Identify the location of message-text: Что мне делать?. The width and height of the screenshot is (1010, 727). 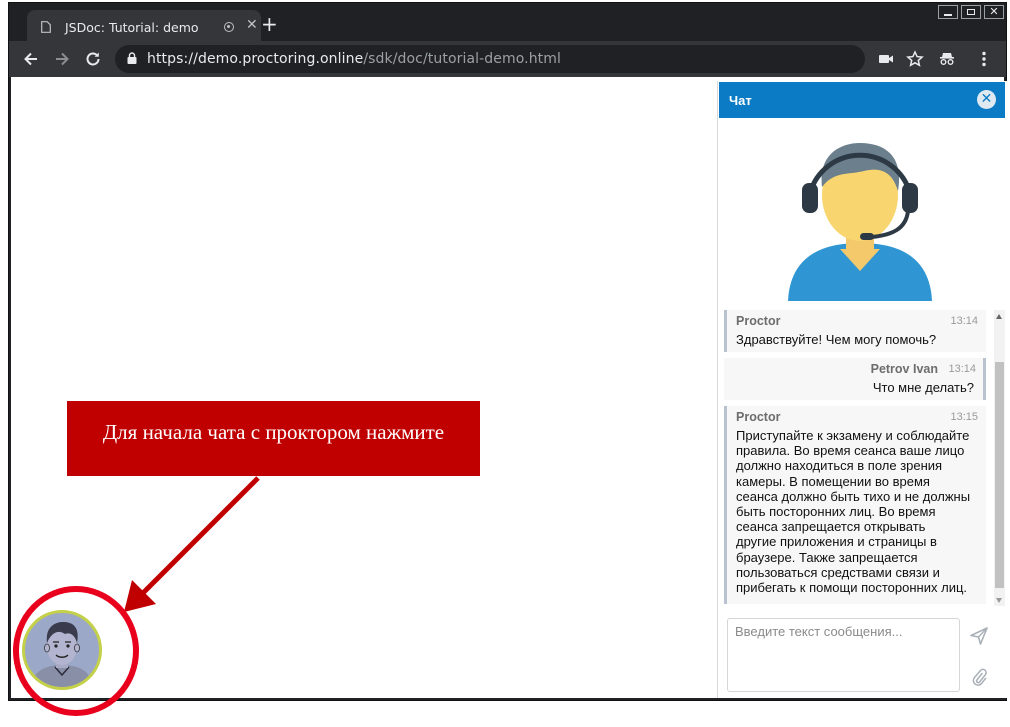
(923, 387).